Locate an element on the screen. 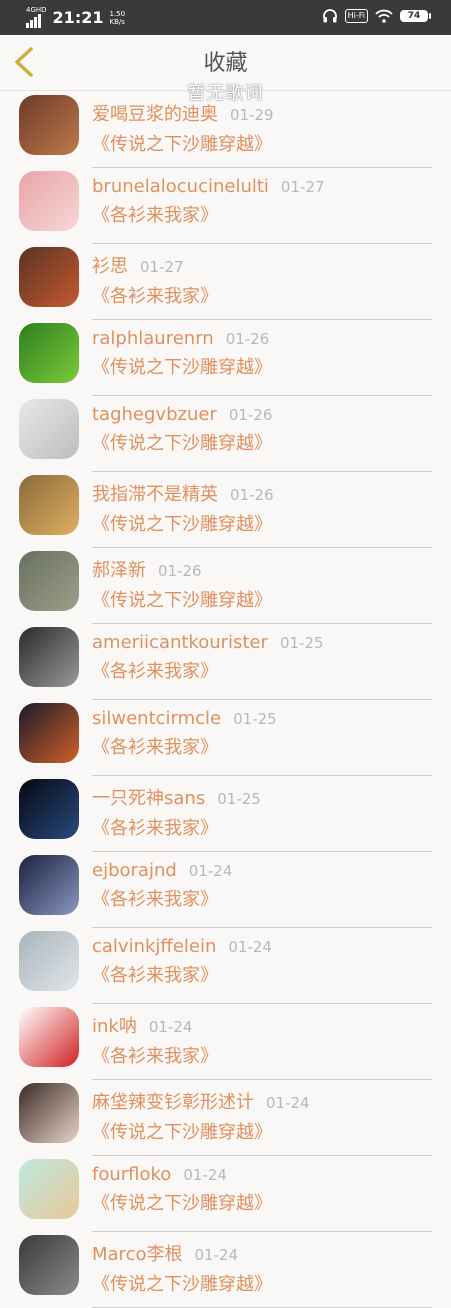  favorite-meta: ejborajnd 01-24 《各衫来我家》 is located at coordinates (262, 894).